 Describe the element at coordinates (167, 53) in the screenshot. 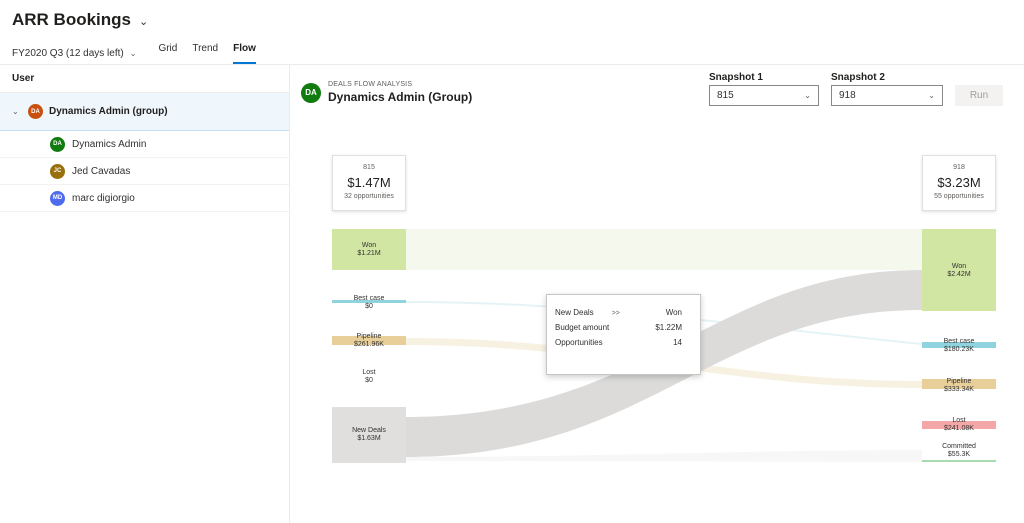

I see `tab-grid: Grid` at that location.